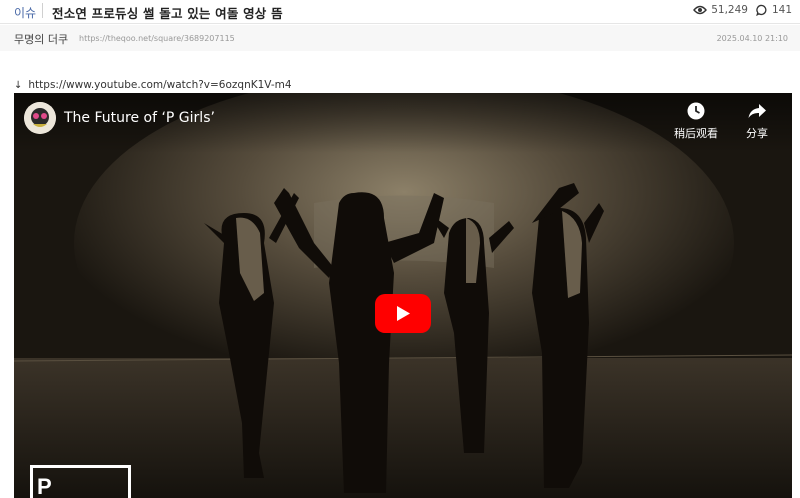 The image size is (800, 498). Describe the element at coordinates (752, 38) in the screenshot. I see `post-date: 2025.04.10 21:10` at that location.